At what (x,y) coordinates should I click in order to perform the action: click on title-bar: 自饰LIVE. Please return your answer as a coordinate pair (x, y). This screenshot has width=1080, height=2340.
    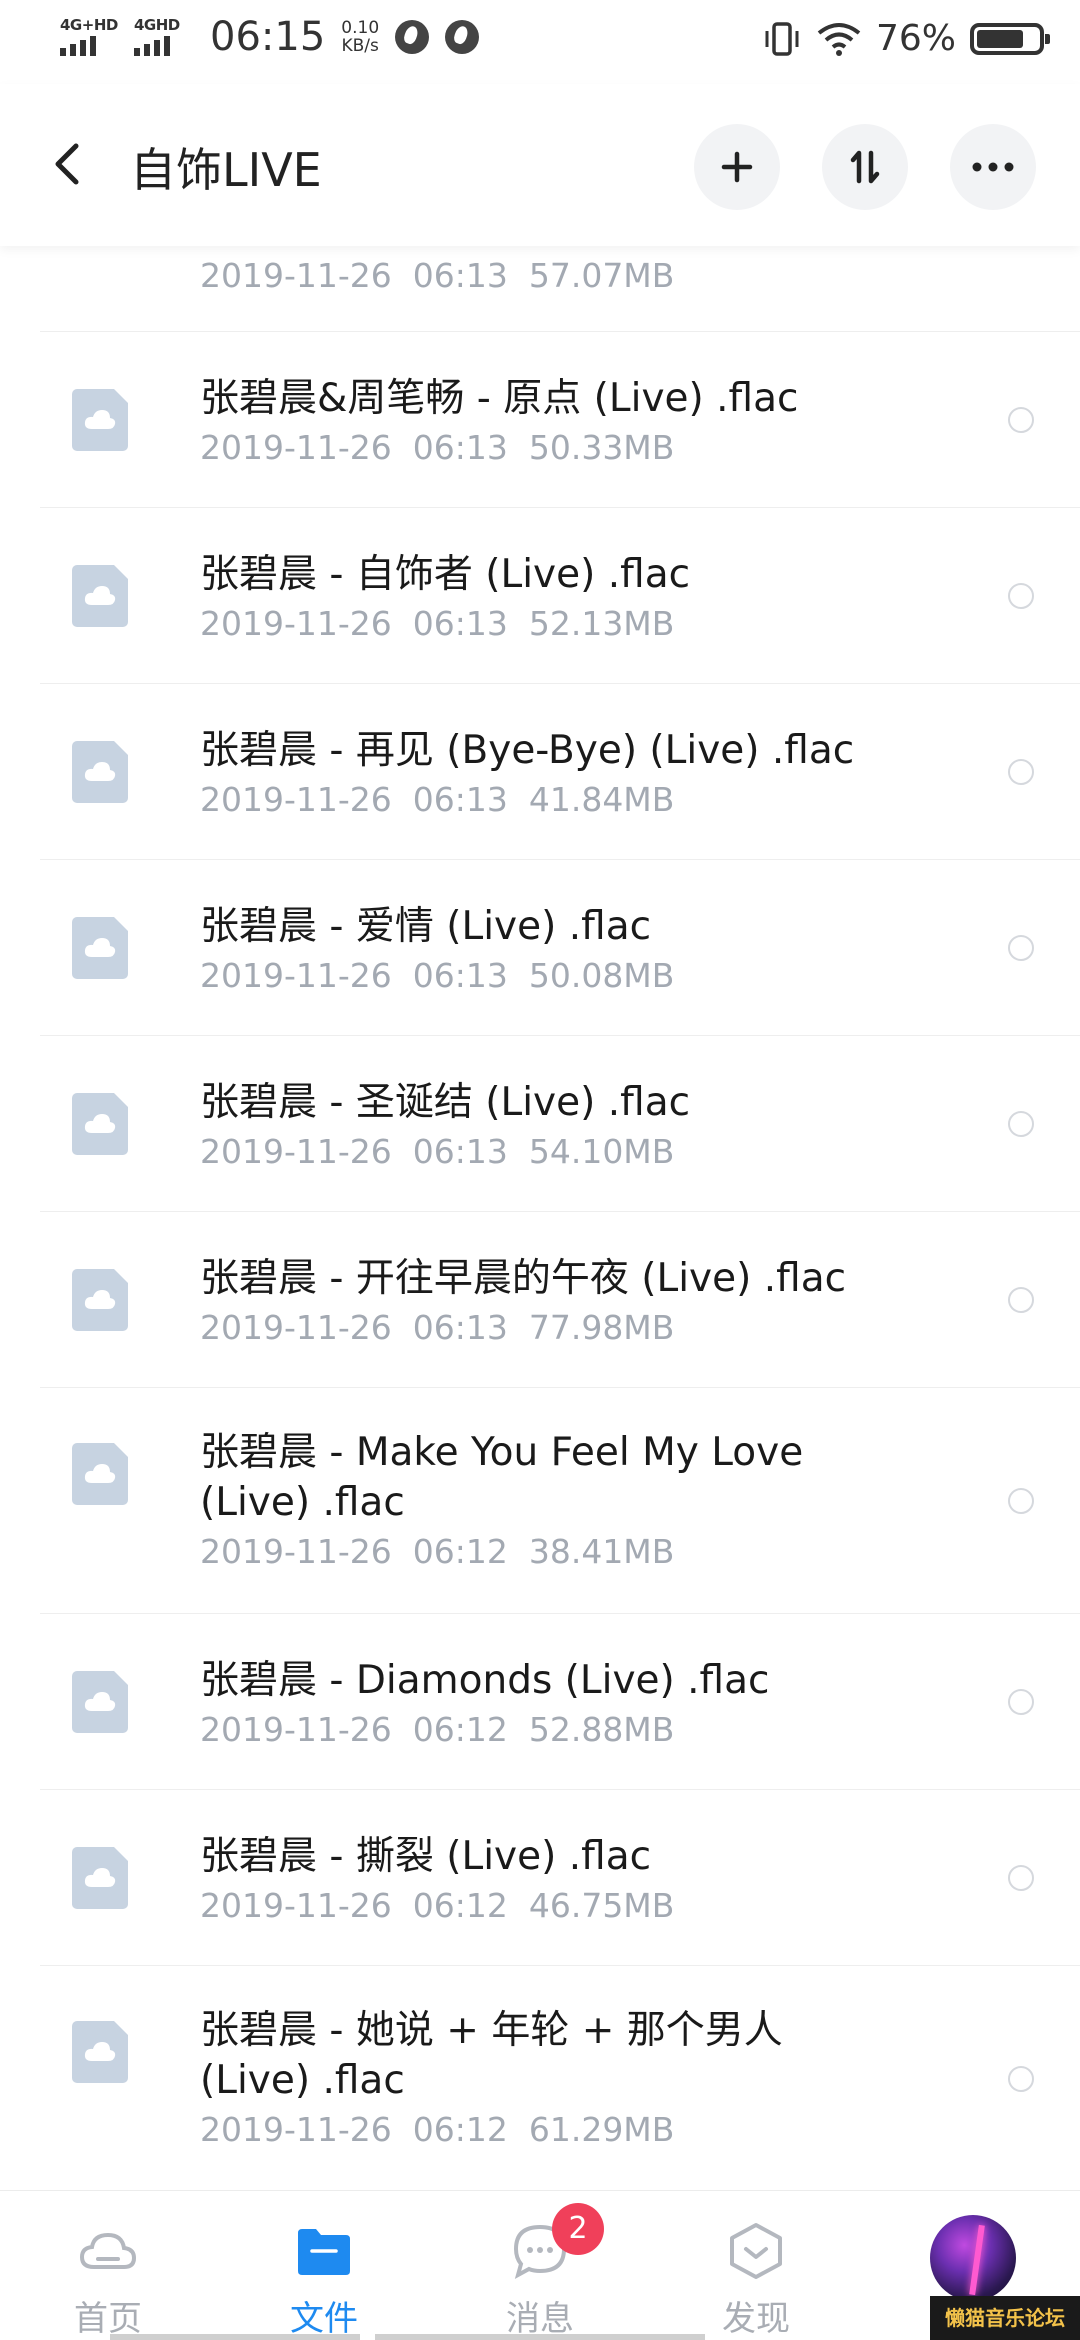
    Looking at the image, I should click on (540, 165).